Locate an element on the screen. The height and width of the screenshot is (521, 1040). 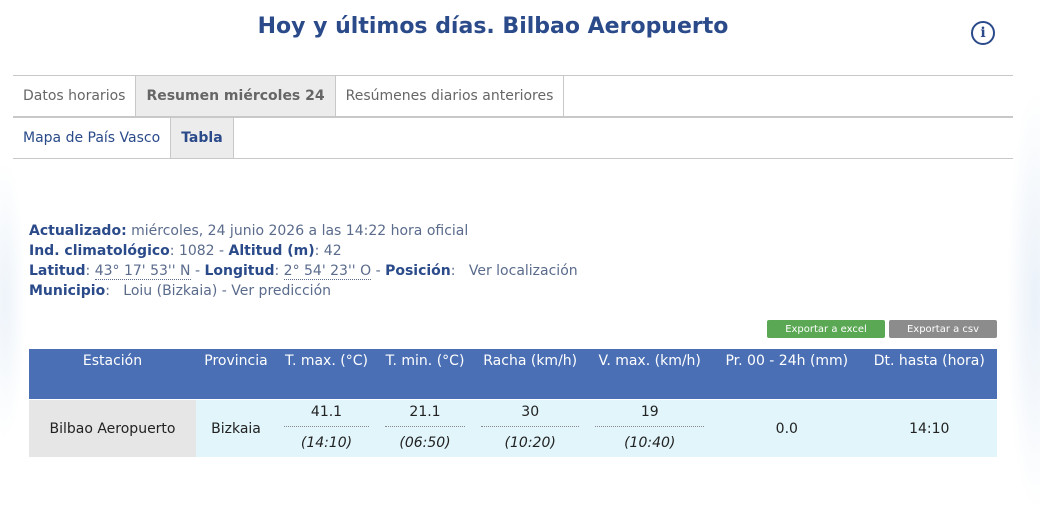
position-label: Posición is located at coordinates (418, 271).